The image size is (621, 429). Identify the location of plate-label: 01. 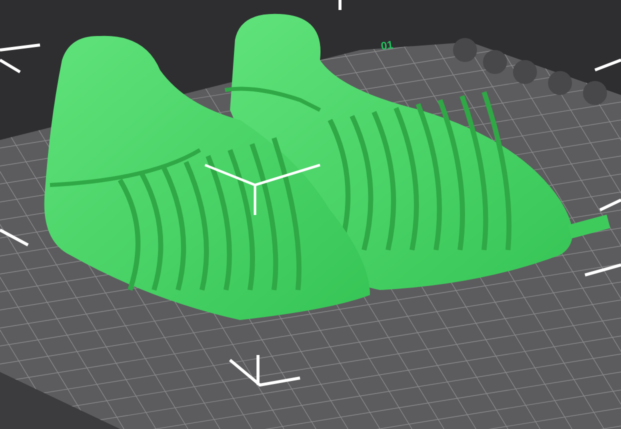
(387, 46).